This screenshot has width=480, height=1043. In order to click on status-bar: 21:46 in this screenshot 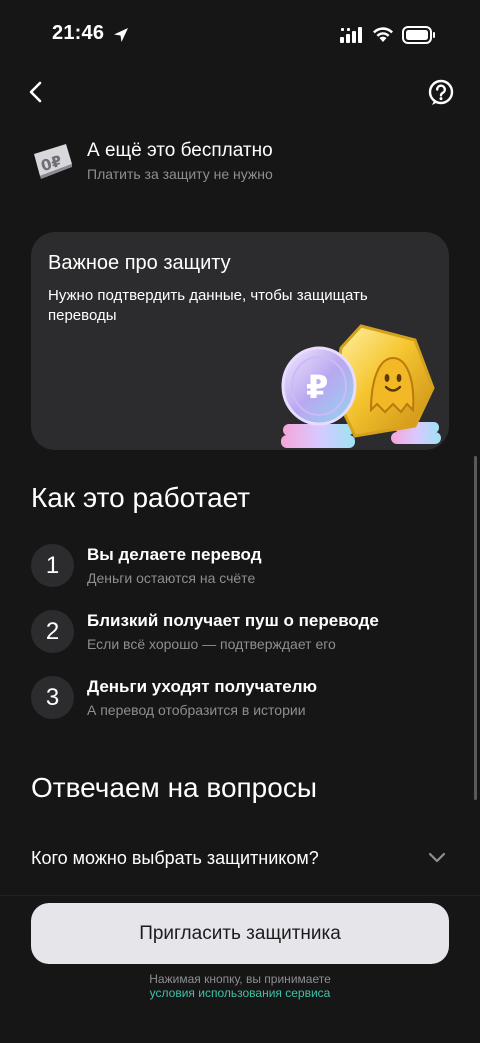, I will do `click(240, 35)`.